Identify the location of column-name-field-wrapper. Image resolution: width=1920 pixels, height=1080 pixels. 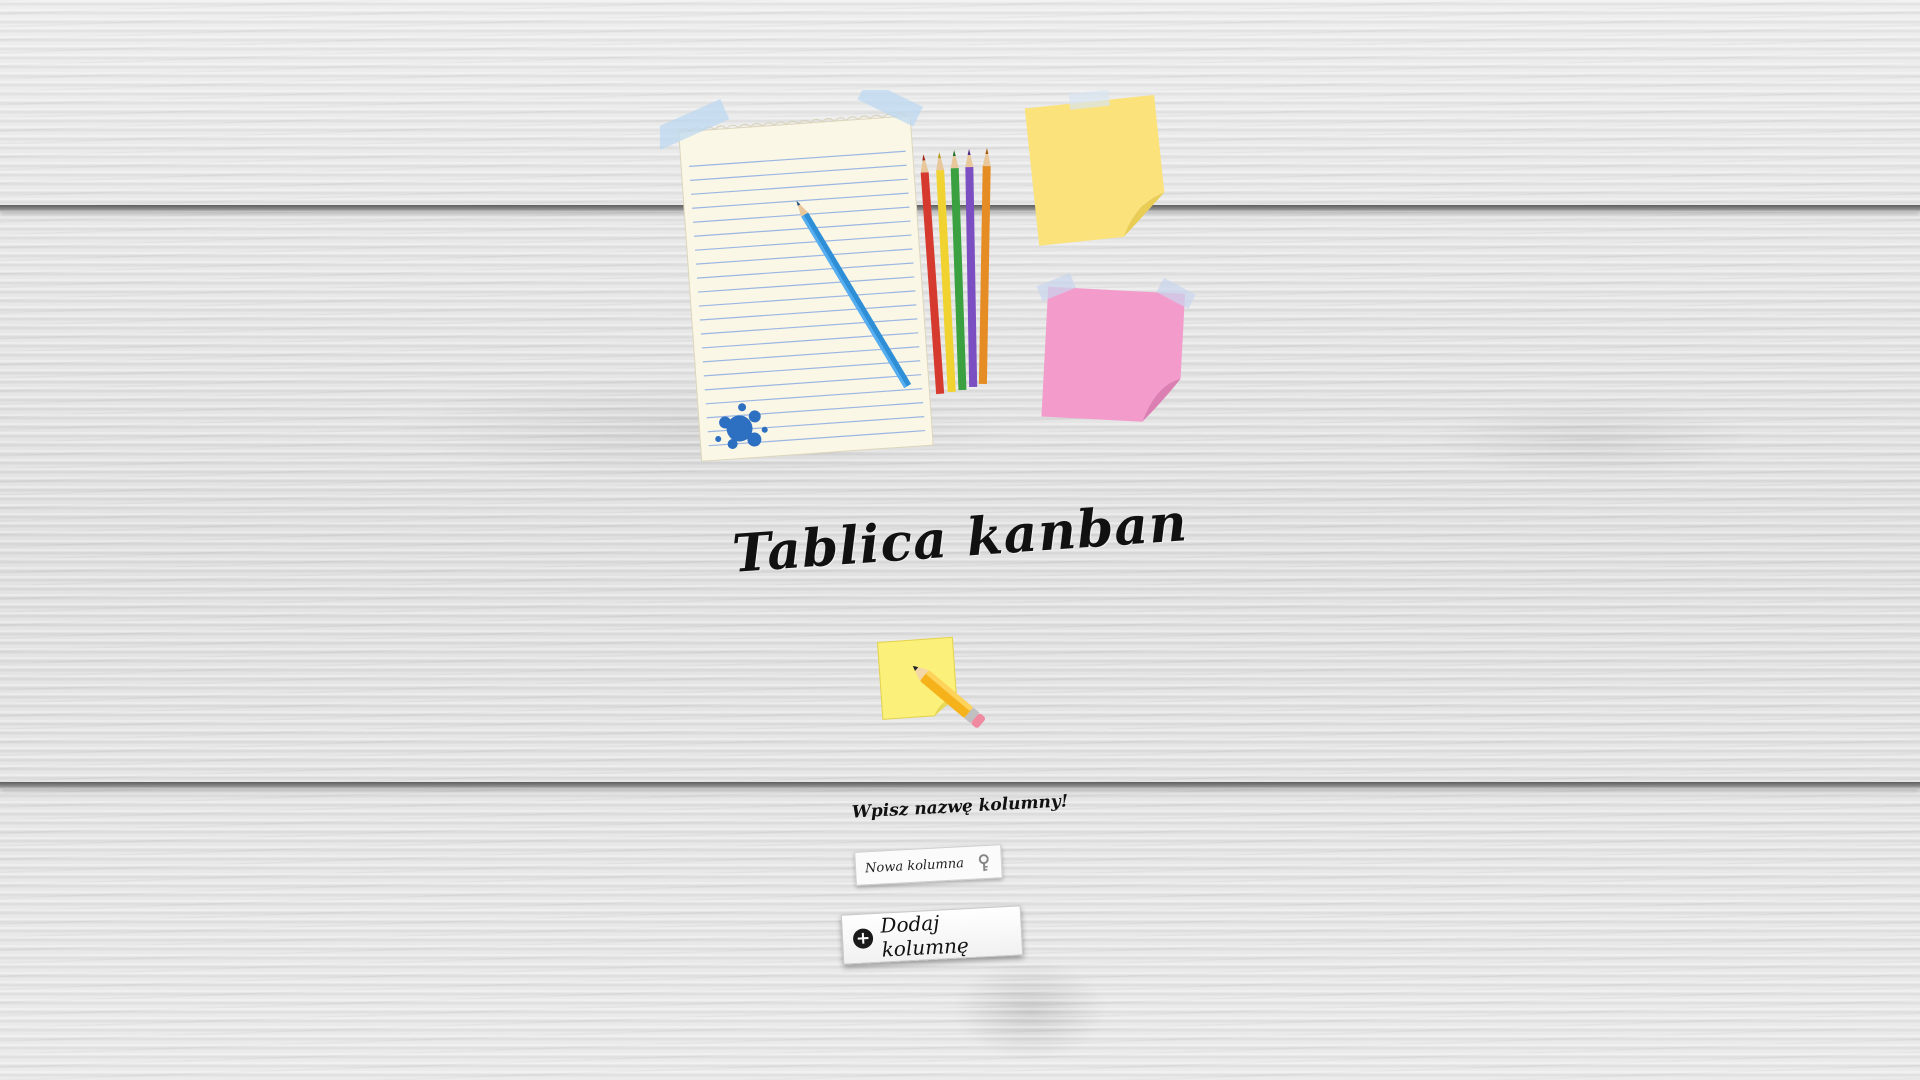
(928, 865).